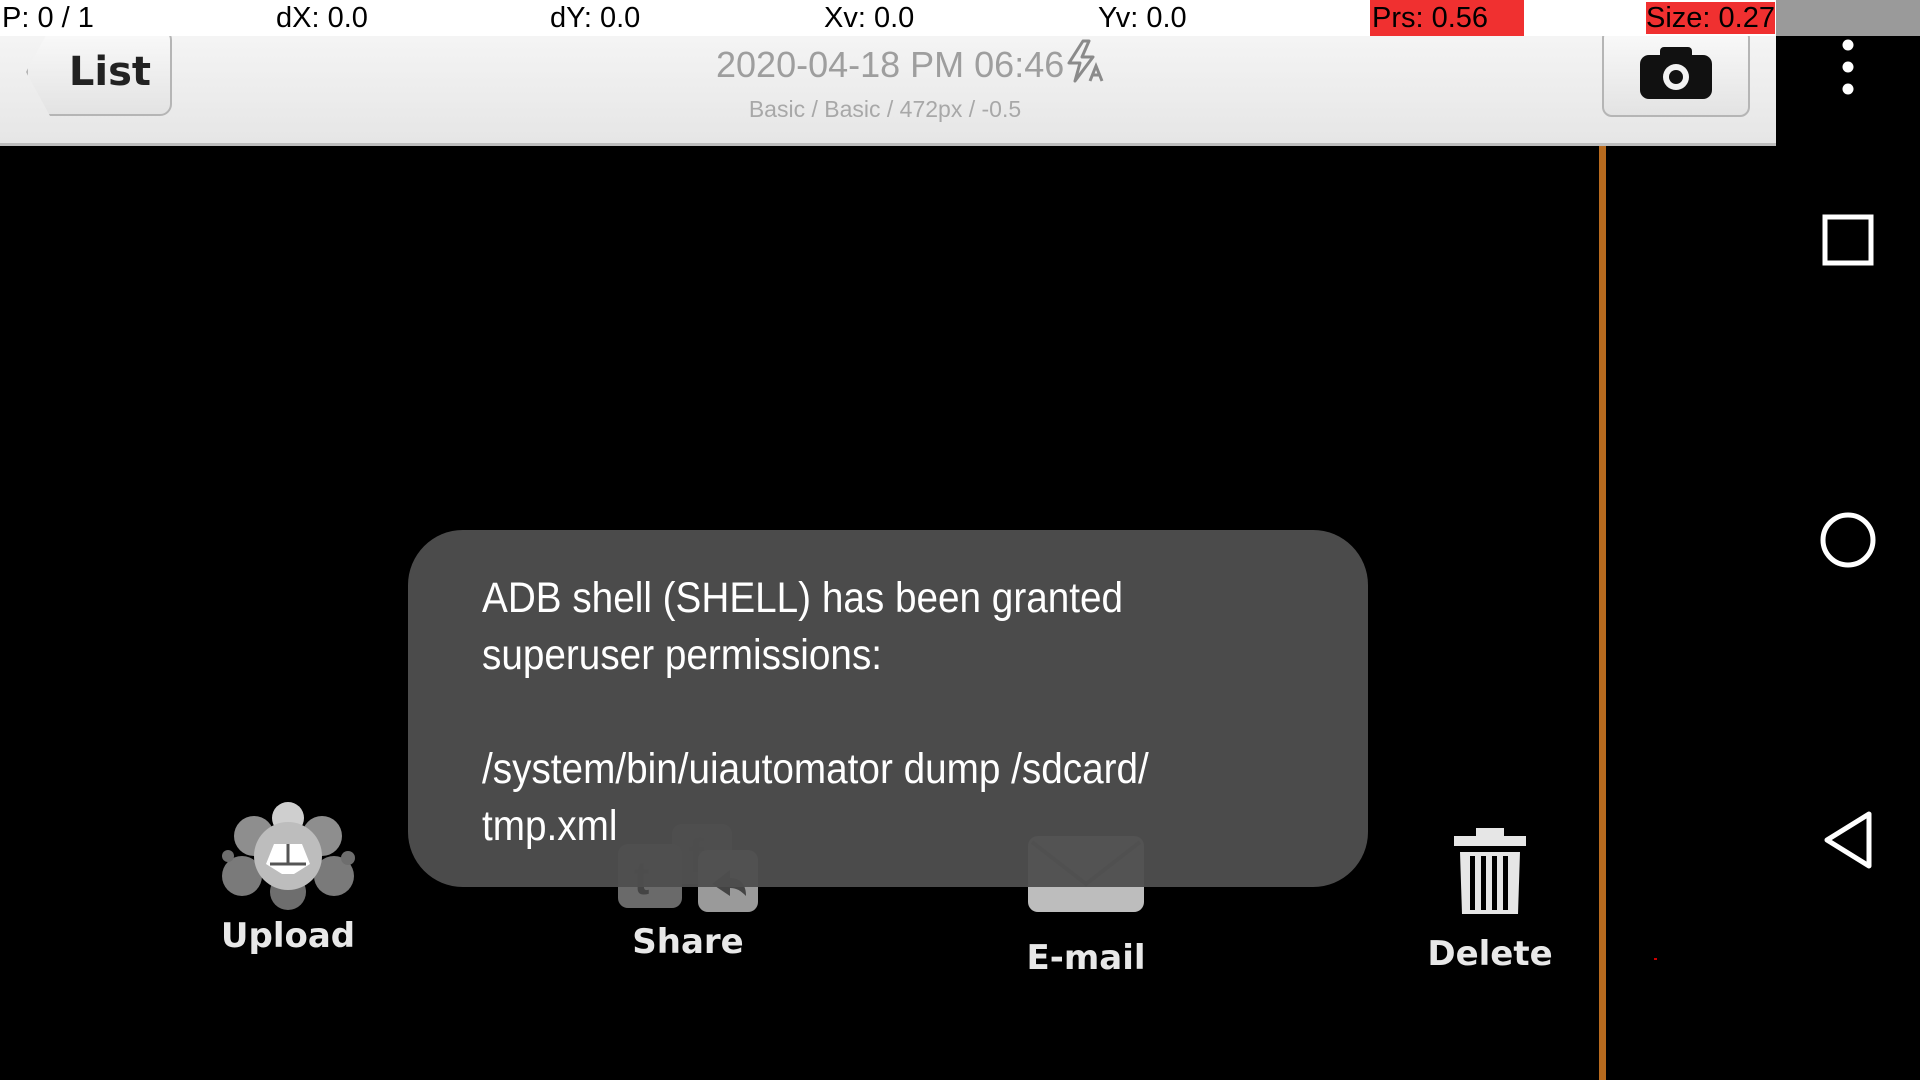 Image resolution: width=1920 pixels, height=1080 pixels. Describe the element at coordinates (322, 18) in the screenshot. I see `debug-dx: dX: 0.0` at that location.